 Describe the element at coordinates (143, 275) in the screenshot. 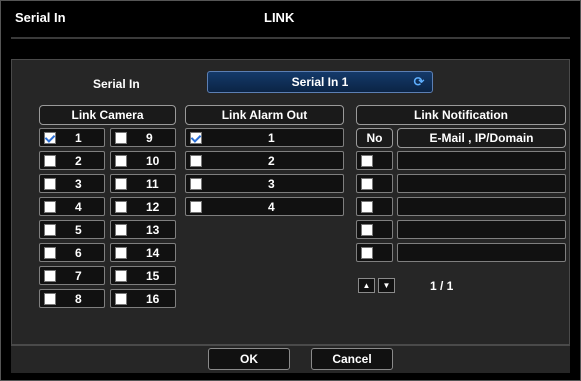

I see `camera-15: 15` at that location.